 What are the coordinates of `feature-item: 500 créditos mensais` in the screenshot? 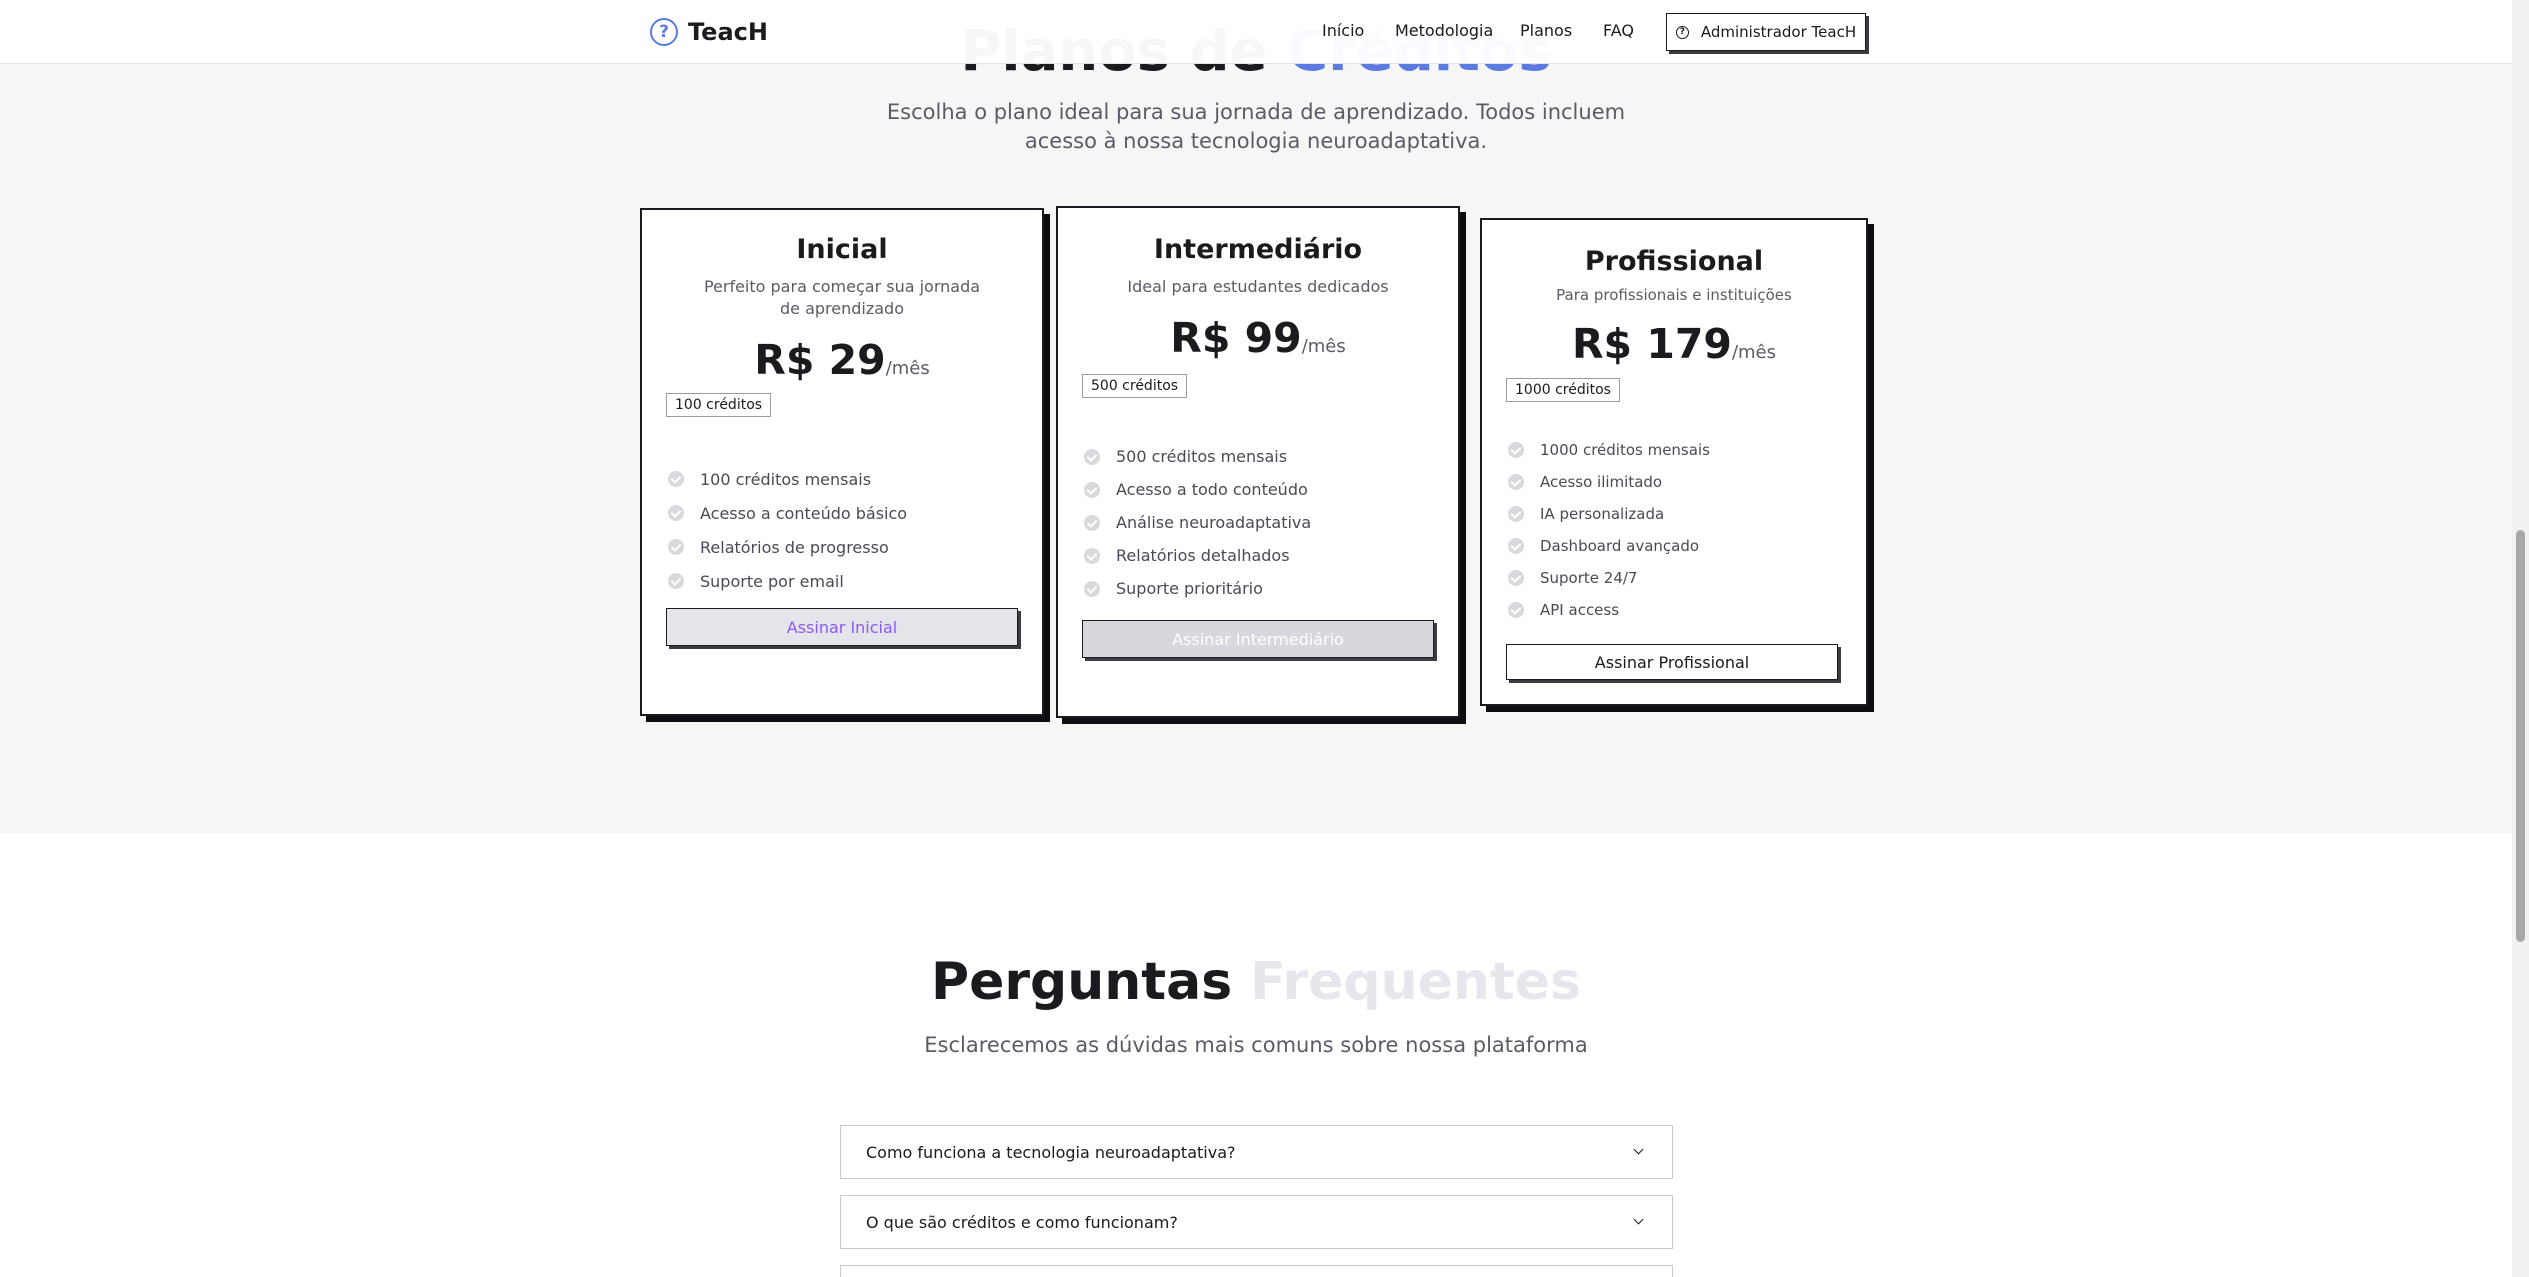 It's located at (1197, 456).